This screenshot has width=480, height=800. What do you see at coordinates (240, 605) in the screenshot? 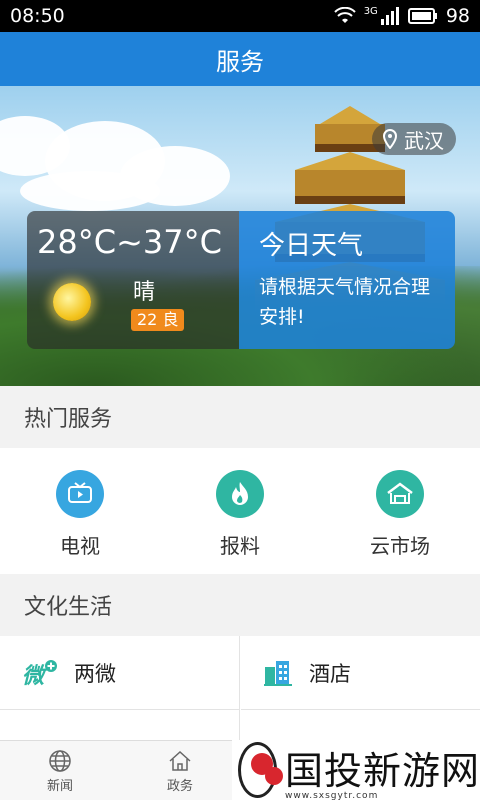
I see `culture-header: 文化生活` at bounding box center [240, 605].